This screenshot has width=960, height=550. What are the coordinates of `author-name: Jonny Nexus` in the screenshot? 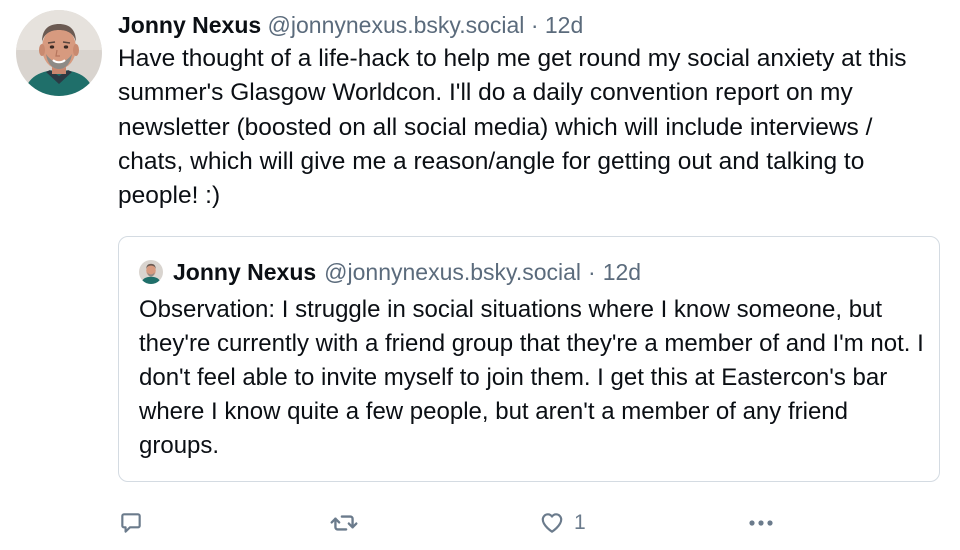 It's located at (189, 25).